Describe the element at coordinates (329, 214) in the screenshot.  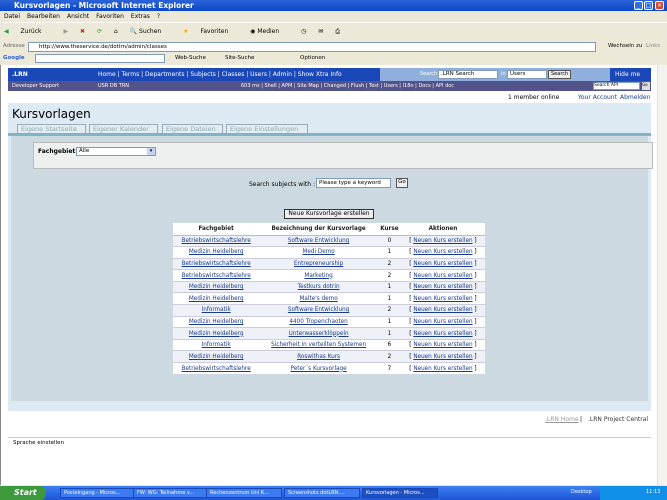
I see `new-course-template-button: Neue Kursvorlage erstellen` at that location.